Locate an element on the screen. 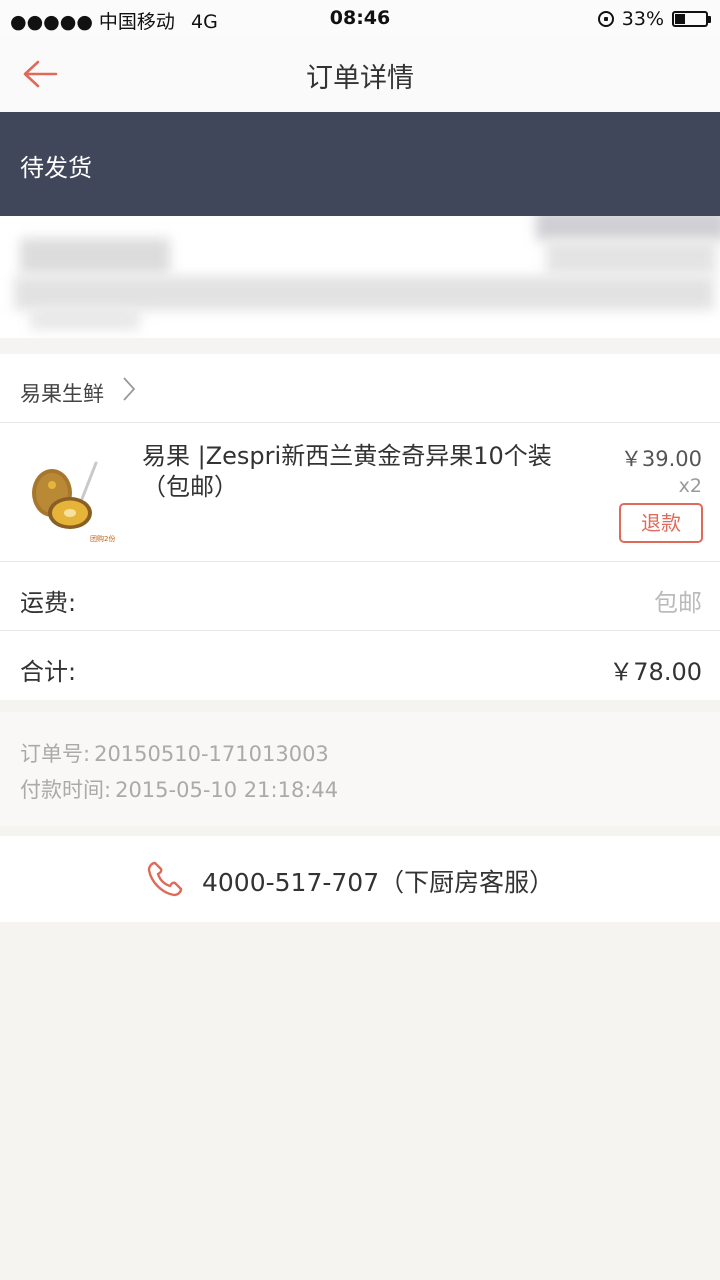 Image resolution: width=720 pixels, height=1280 pixels. kiwi-fruit-image: 团购2份 is located at coordinates (74, 495).